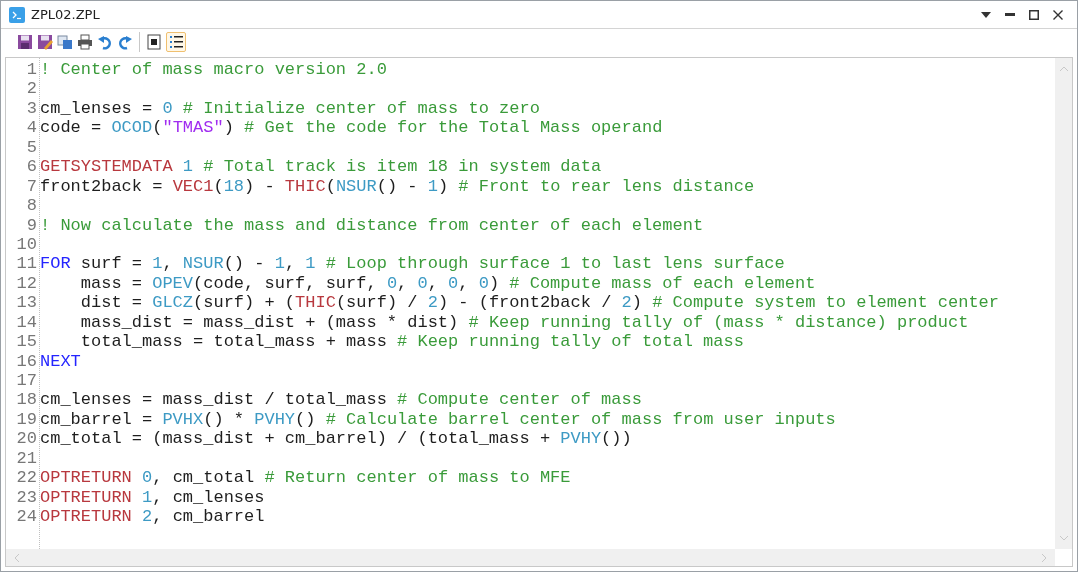  Describe the element at coordinates (336, 439) in the screenshot. I see `code-line: cm_total = (mass_dist + cm_barrel) / (total_mass + PVHY())` at that location.